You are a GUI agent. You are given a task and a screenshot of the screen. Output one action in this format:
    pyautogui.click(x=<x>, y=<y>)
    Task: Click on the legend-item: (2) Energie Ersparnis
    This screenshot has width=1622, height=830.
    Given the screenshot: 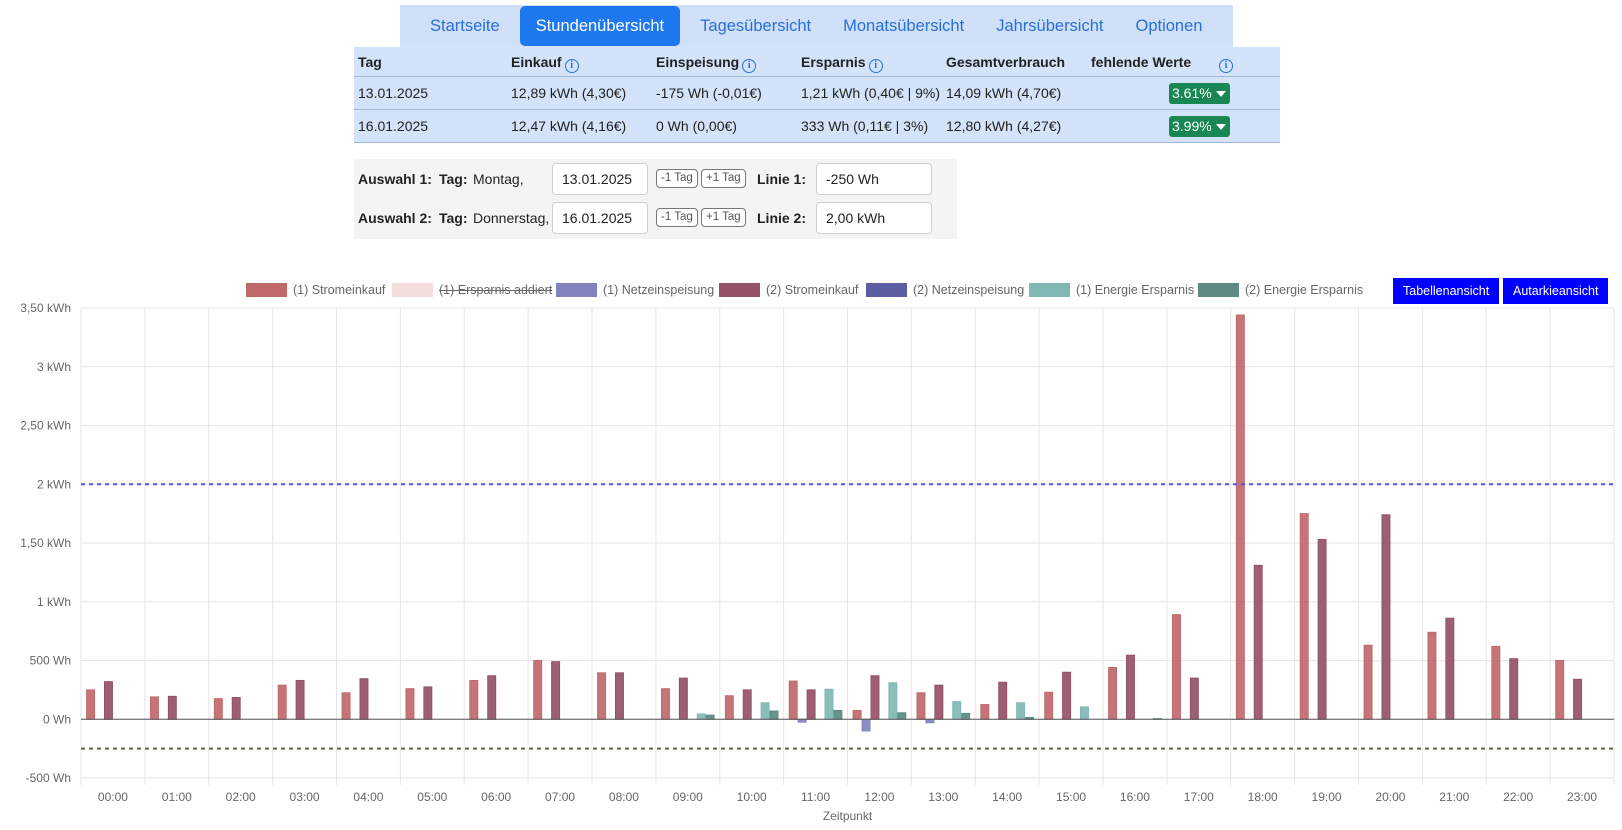 What is the action you would take?
    pyautogui.click(x=1280, y=290)
    